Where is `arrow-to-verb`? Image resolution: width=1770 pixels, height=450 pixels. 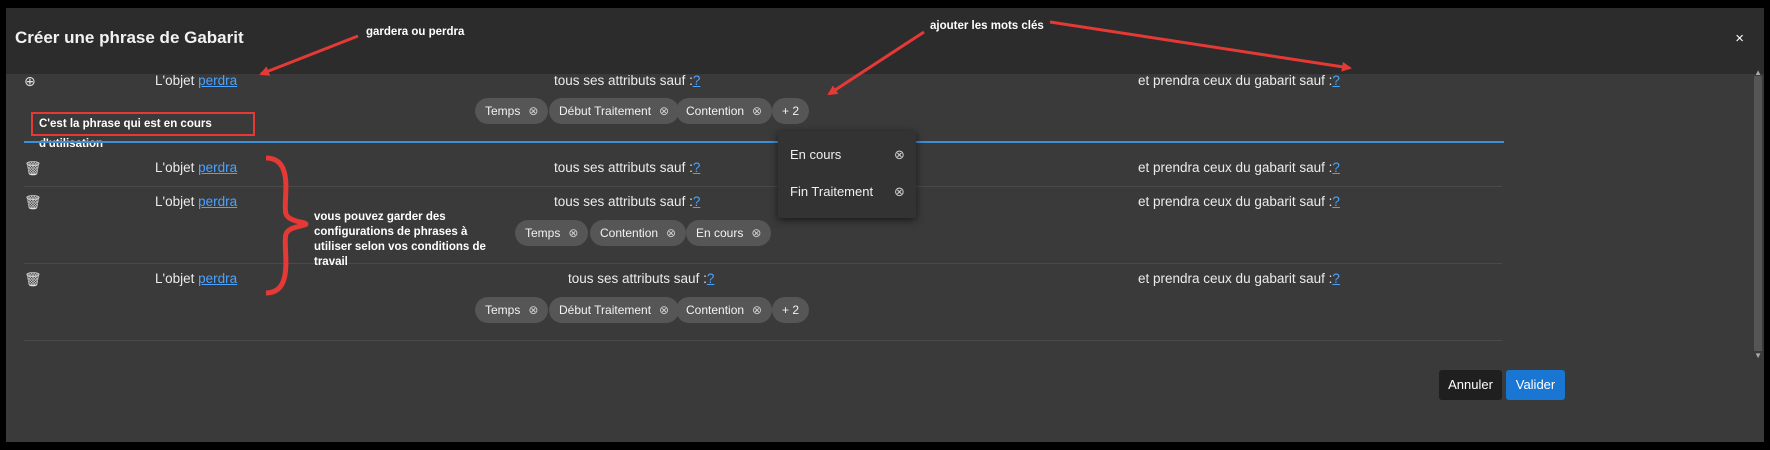
arrow-to-verb is located at coordinates (309, 55).